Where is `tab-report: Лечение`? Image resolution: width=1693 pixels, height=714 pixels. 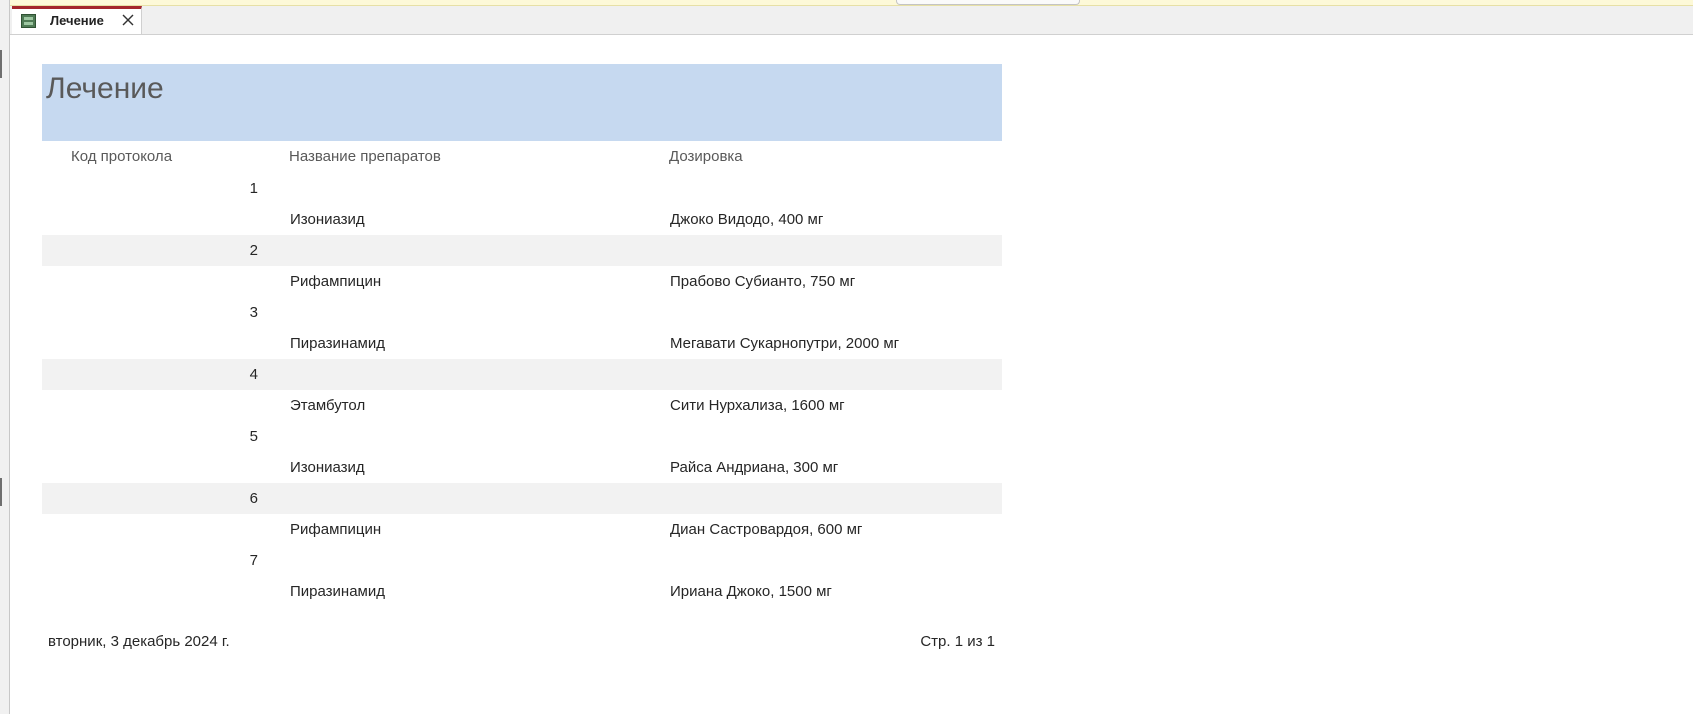
tab-report: Лечение is located at coordinates (77, 20).